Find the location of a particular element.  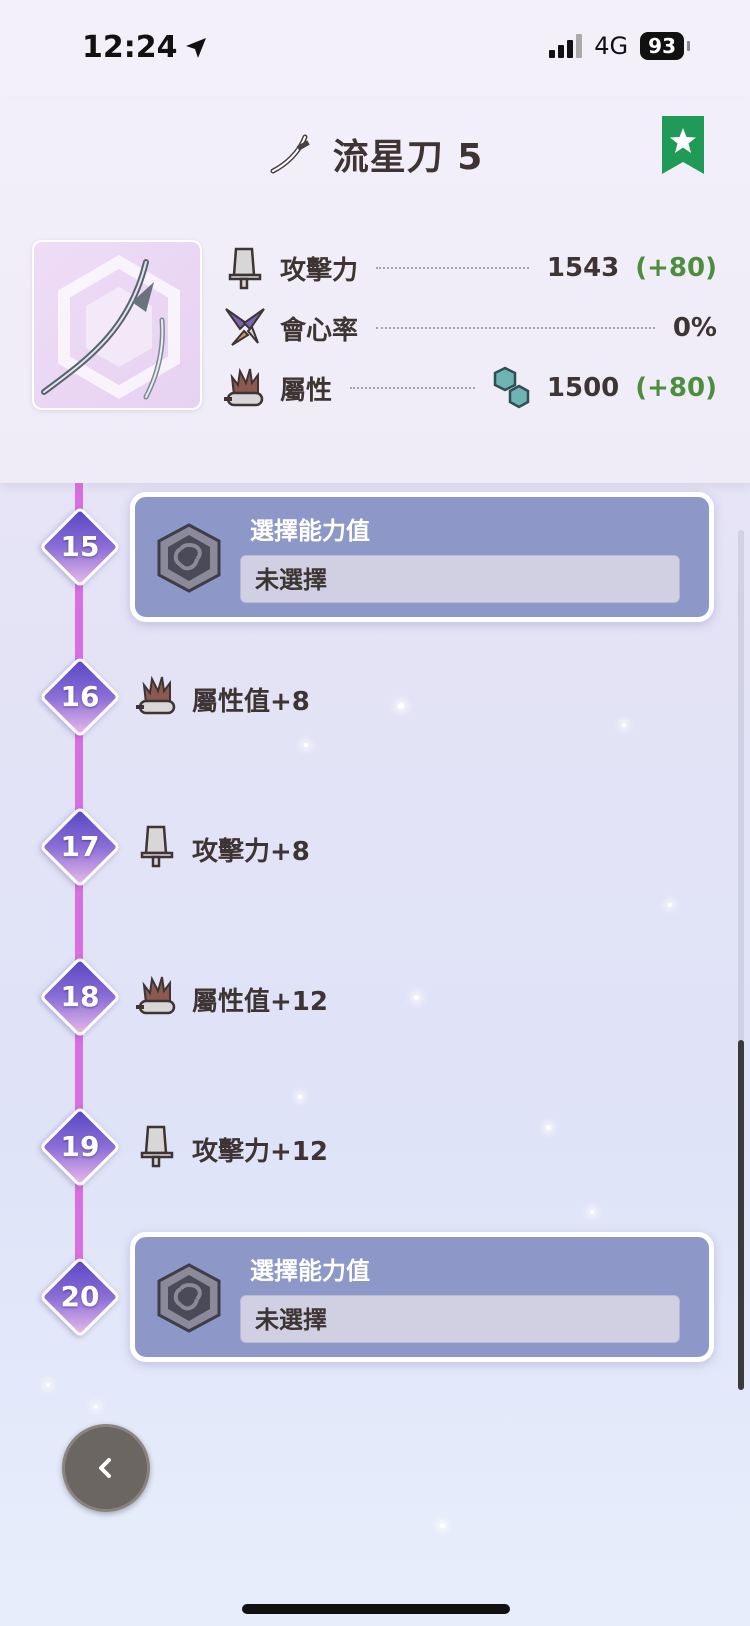

stat-label: 攻擊力 is located at coordinates (319, 270).